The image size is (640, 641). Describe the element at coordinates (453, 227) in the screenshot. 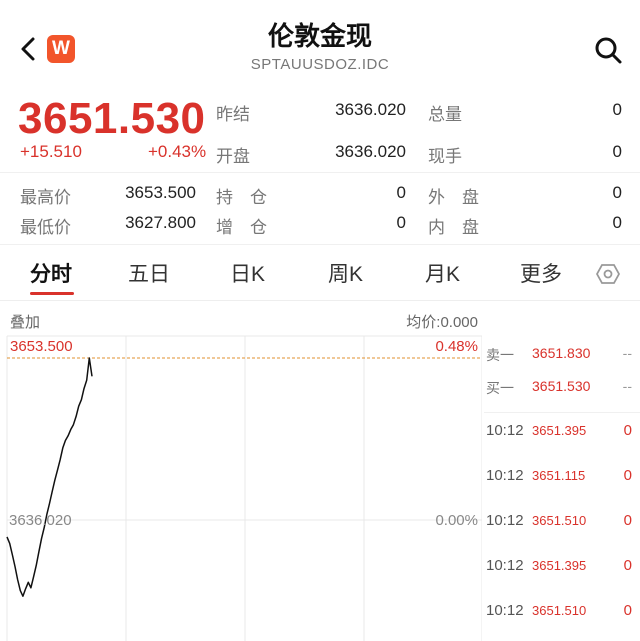

I see `inner-label: 内 盘` at that location.